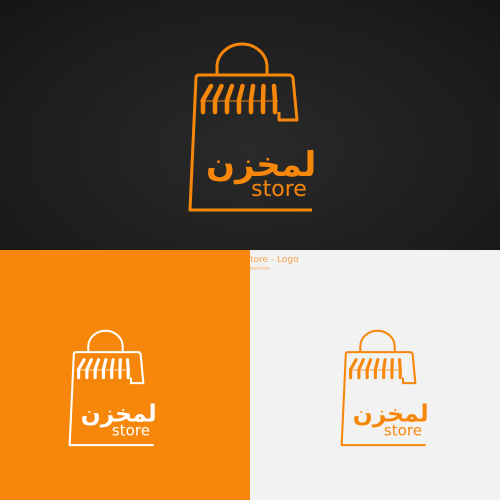  Describe the element at coordinates (251, 127) in the screenshot. I see `logo-dark: المخزنstore` at that location.